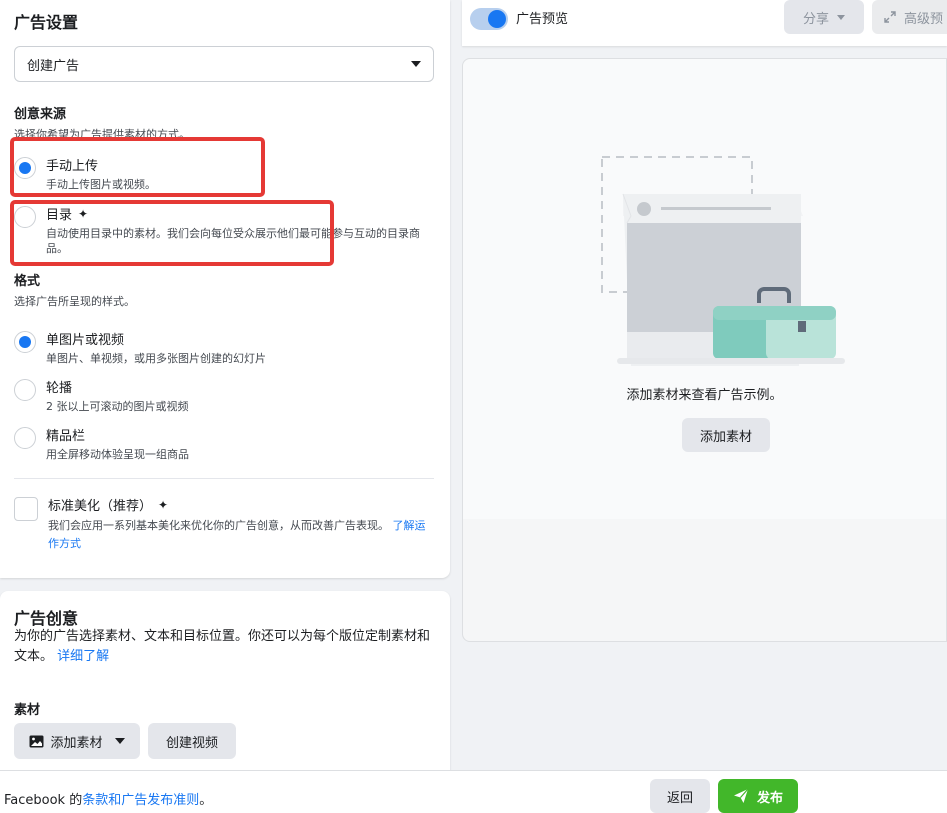 This screenshot has width=947, height=813. What do you see at coordinates (704, 395) in the screenshot?
I see `preview-empty-text: 添加素材来查看广告示例。` at bounding box center [704, 395].